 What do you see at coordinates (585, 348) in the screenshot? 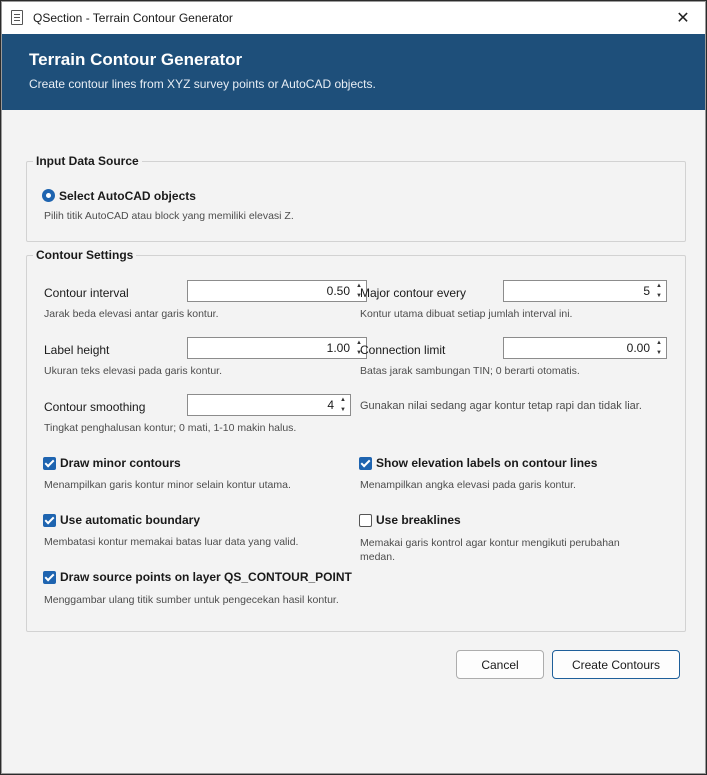
I see `connection-limit-stepper: 0.00 ▲ ▼` at bounding box center [585, 348].